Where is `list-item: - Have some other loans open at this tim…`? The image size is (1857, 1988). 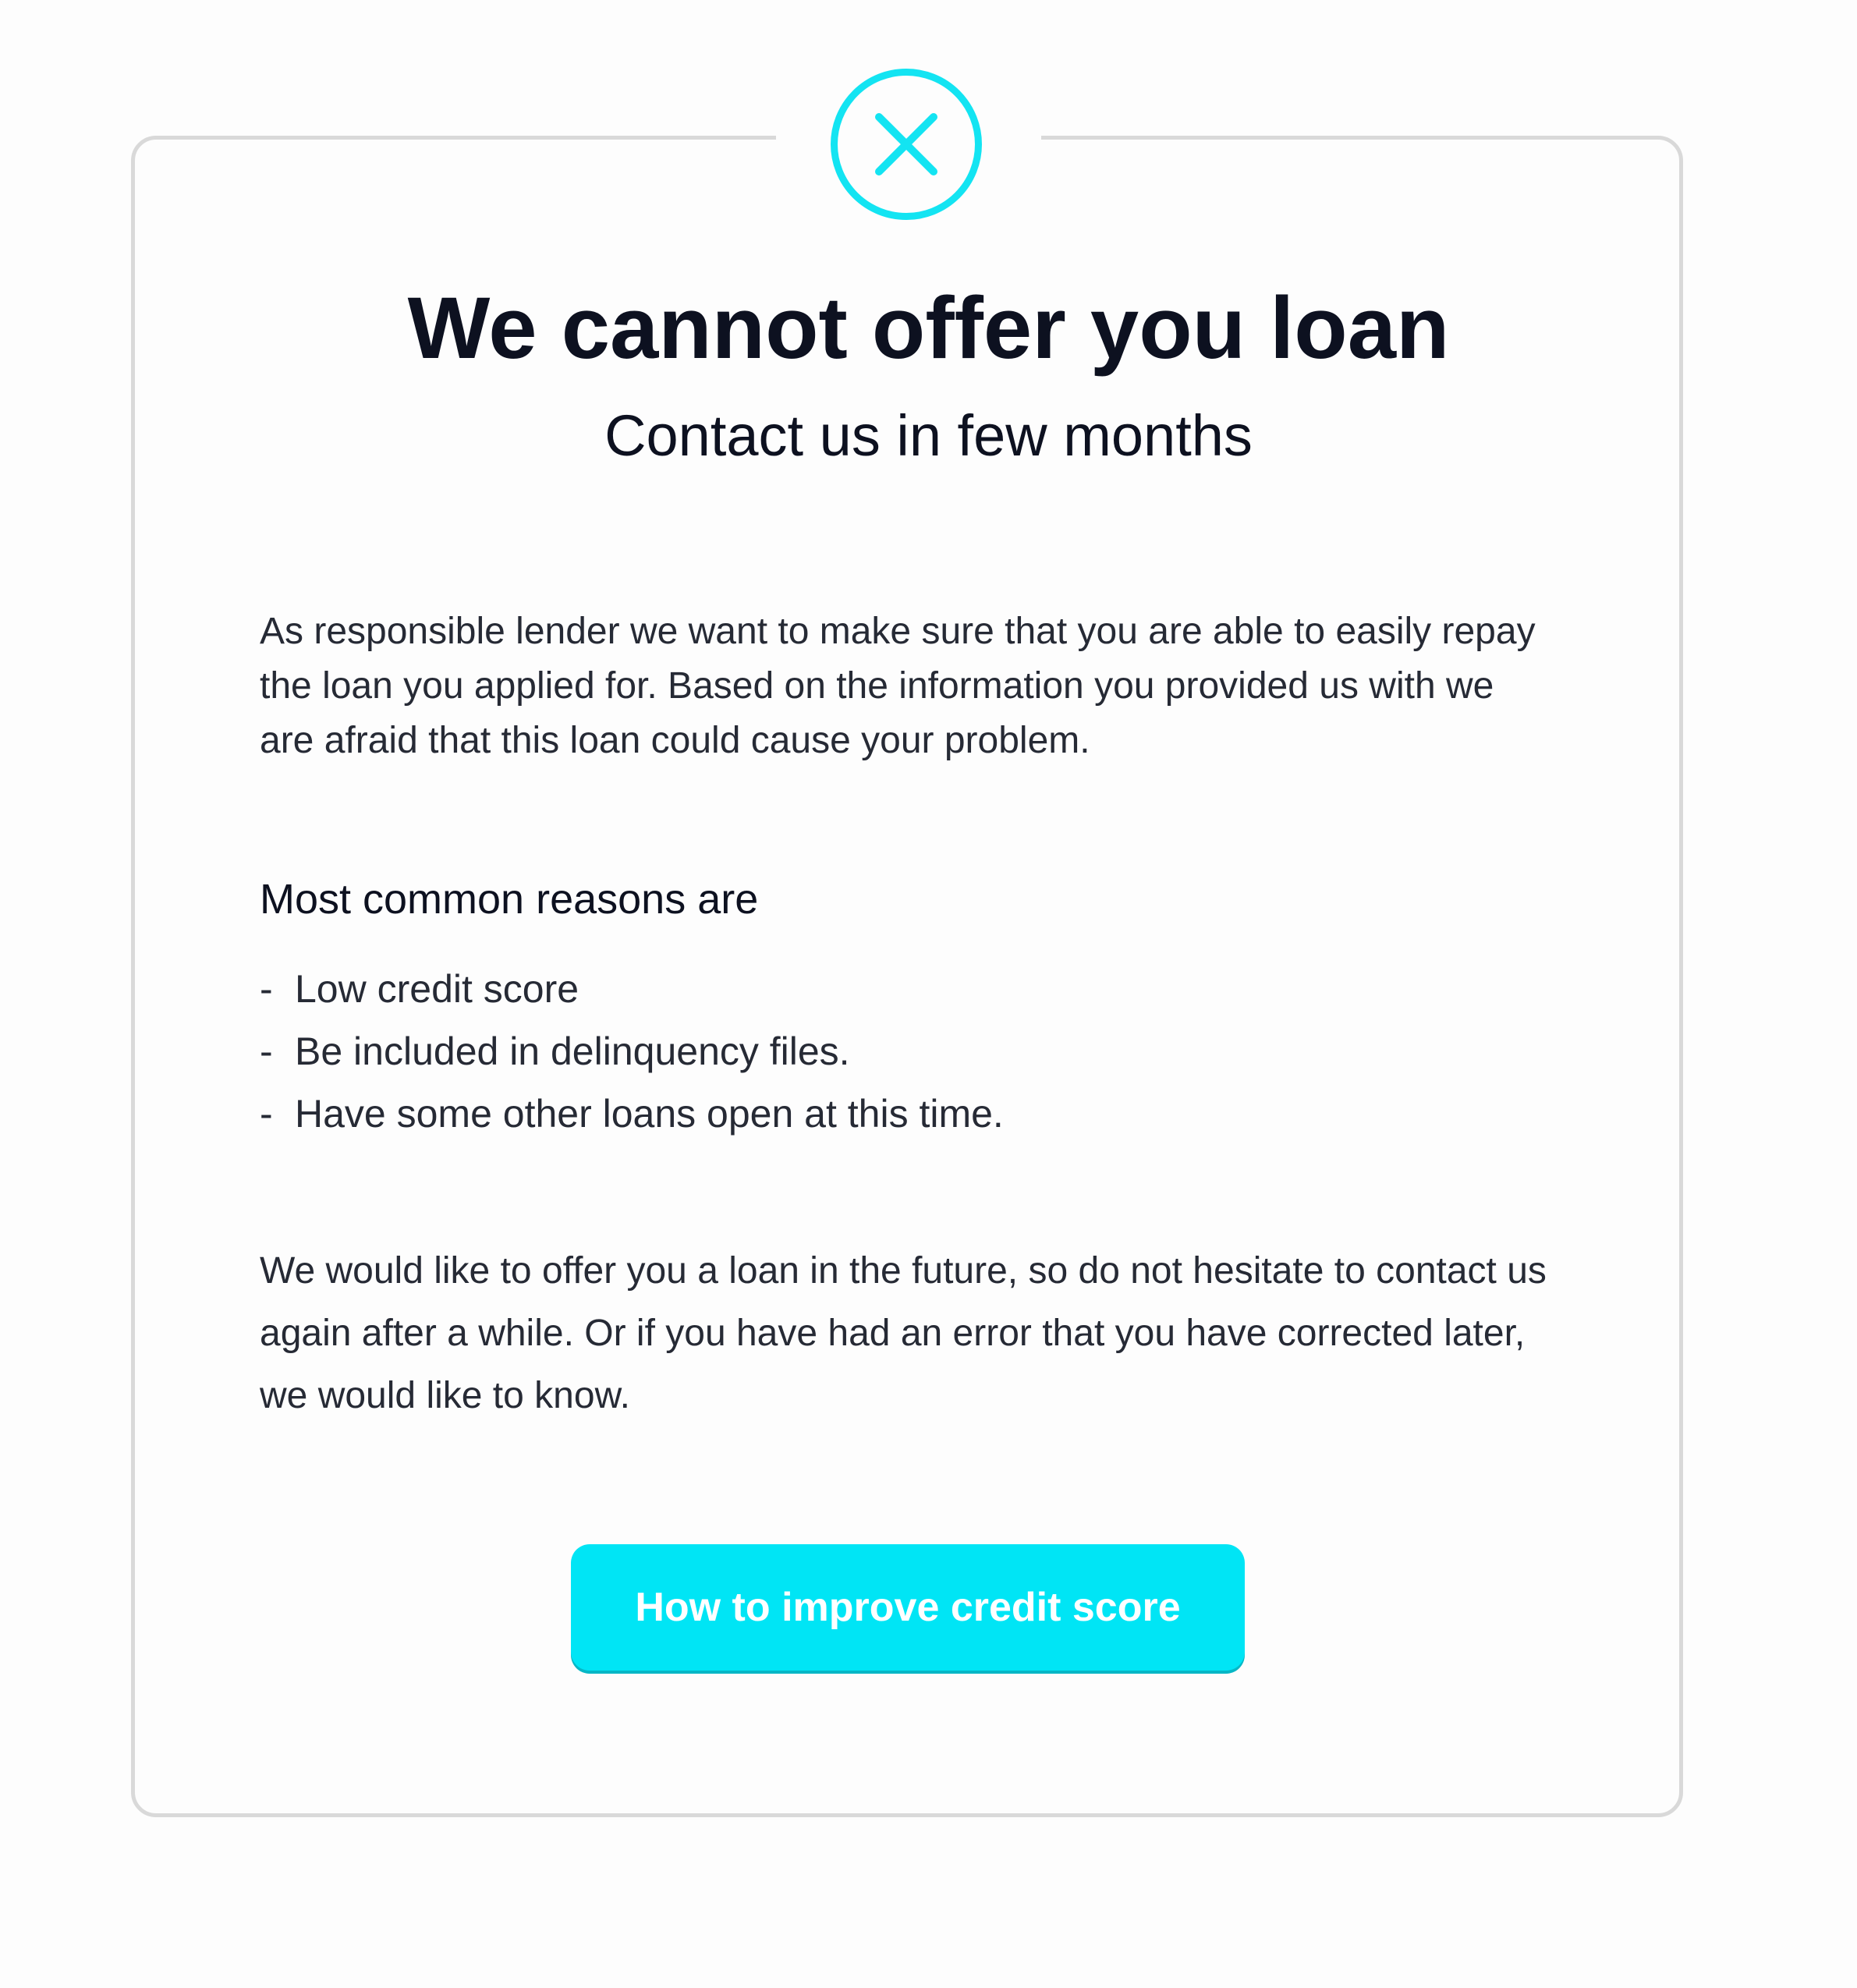 list-item: - Have some other loans open at this tim… is located at coordinates (632, 1114).